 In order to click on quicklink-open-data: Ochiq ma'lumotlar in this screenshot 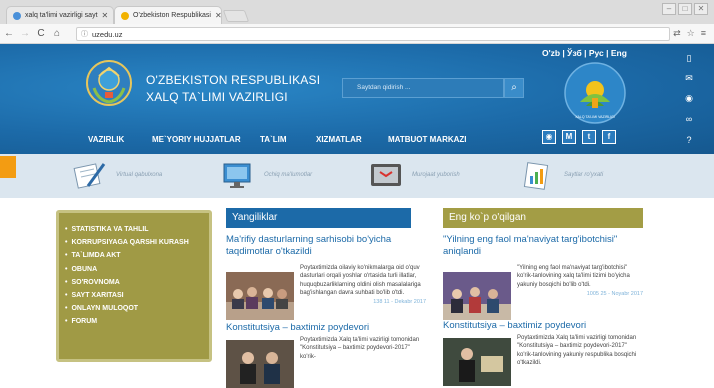, I will do `click(266, 175)`.